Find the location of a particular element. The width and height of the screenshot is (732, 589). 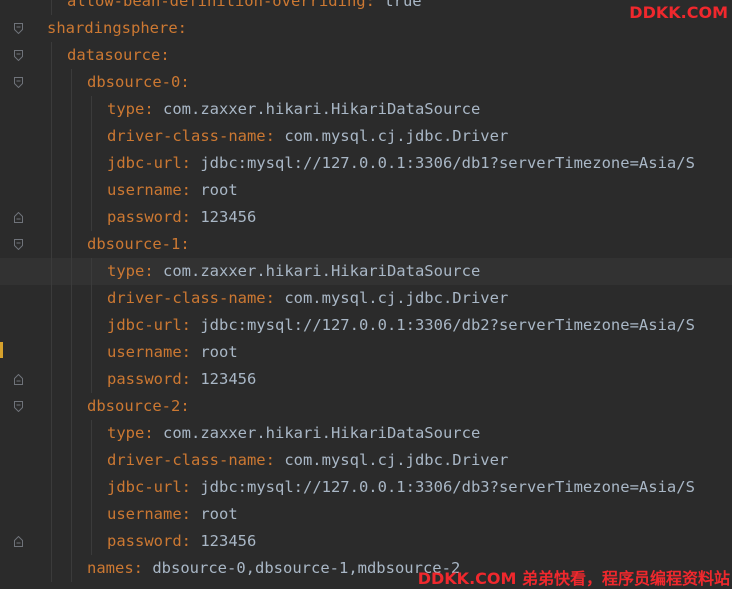

yaml-value: com.zaxxer.hikari.HikariDataSource is located at coordinates (317, 271).